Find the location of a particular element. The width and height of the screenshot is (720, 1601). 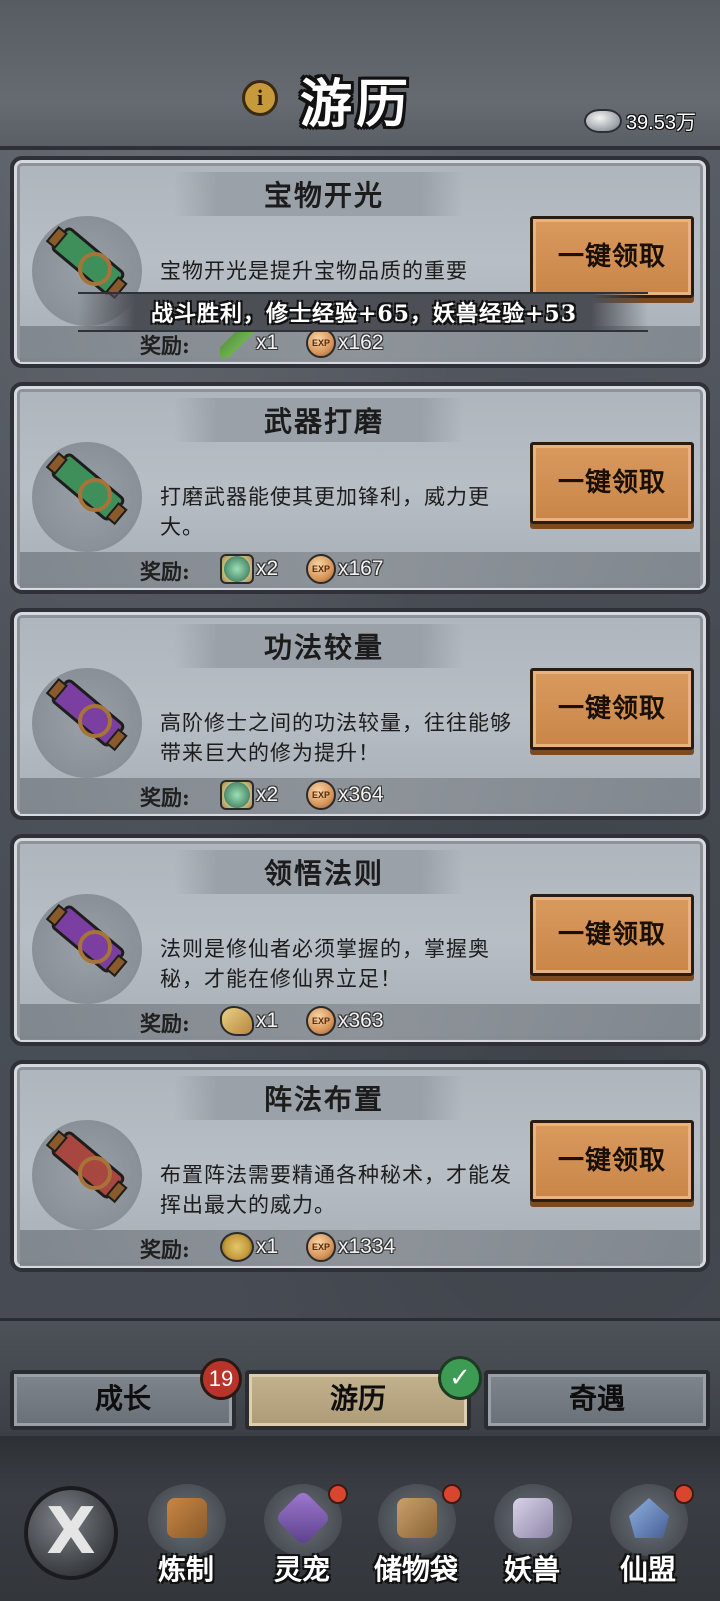

tab-encounter: 奇遇 is located at coordinates (597, 1400).